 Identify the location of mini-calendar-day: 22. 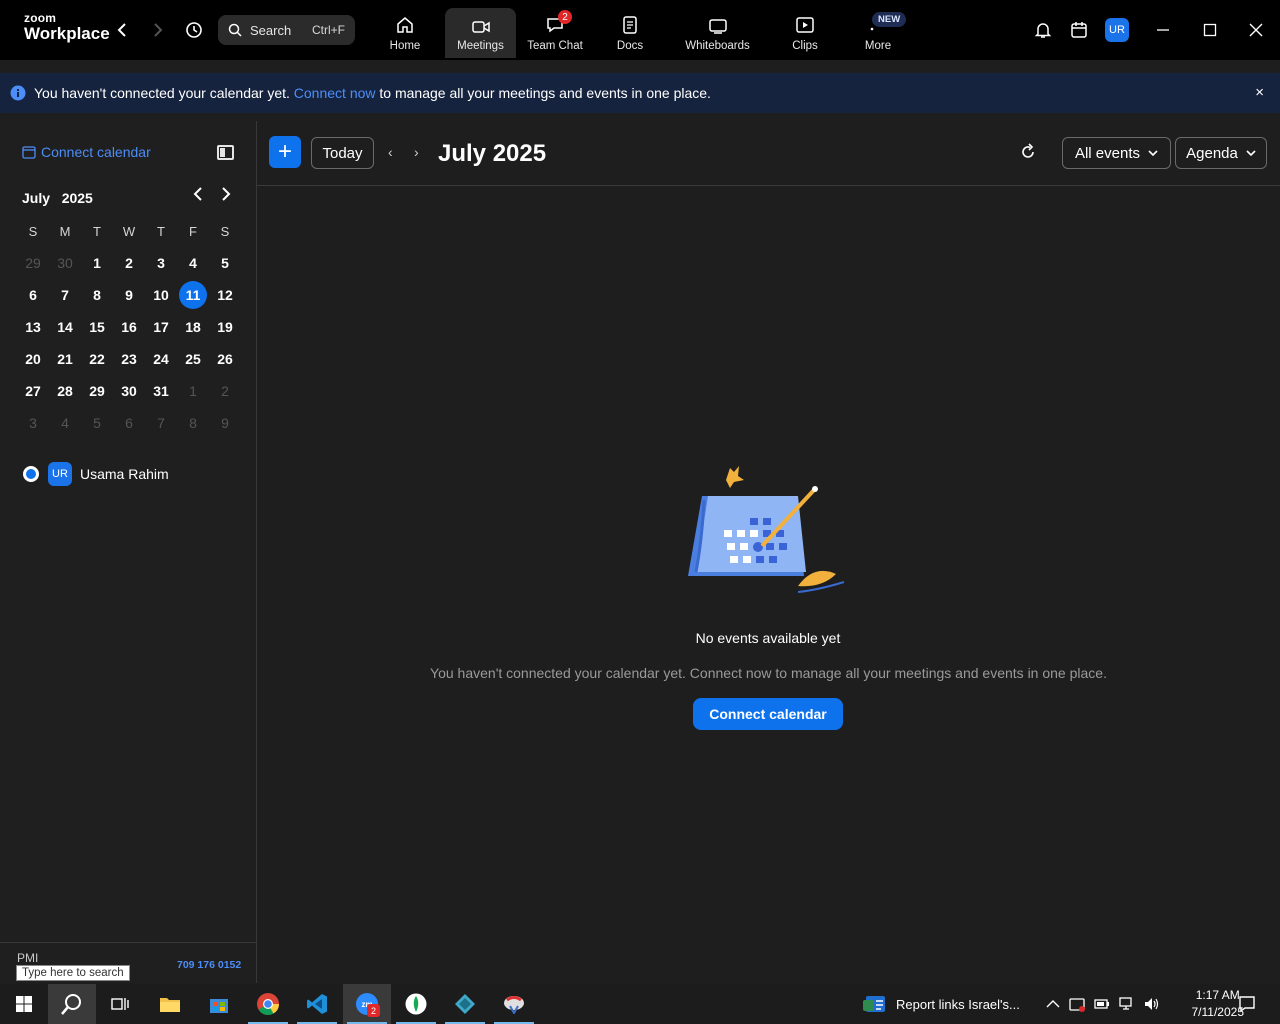
(97, 359).